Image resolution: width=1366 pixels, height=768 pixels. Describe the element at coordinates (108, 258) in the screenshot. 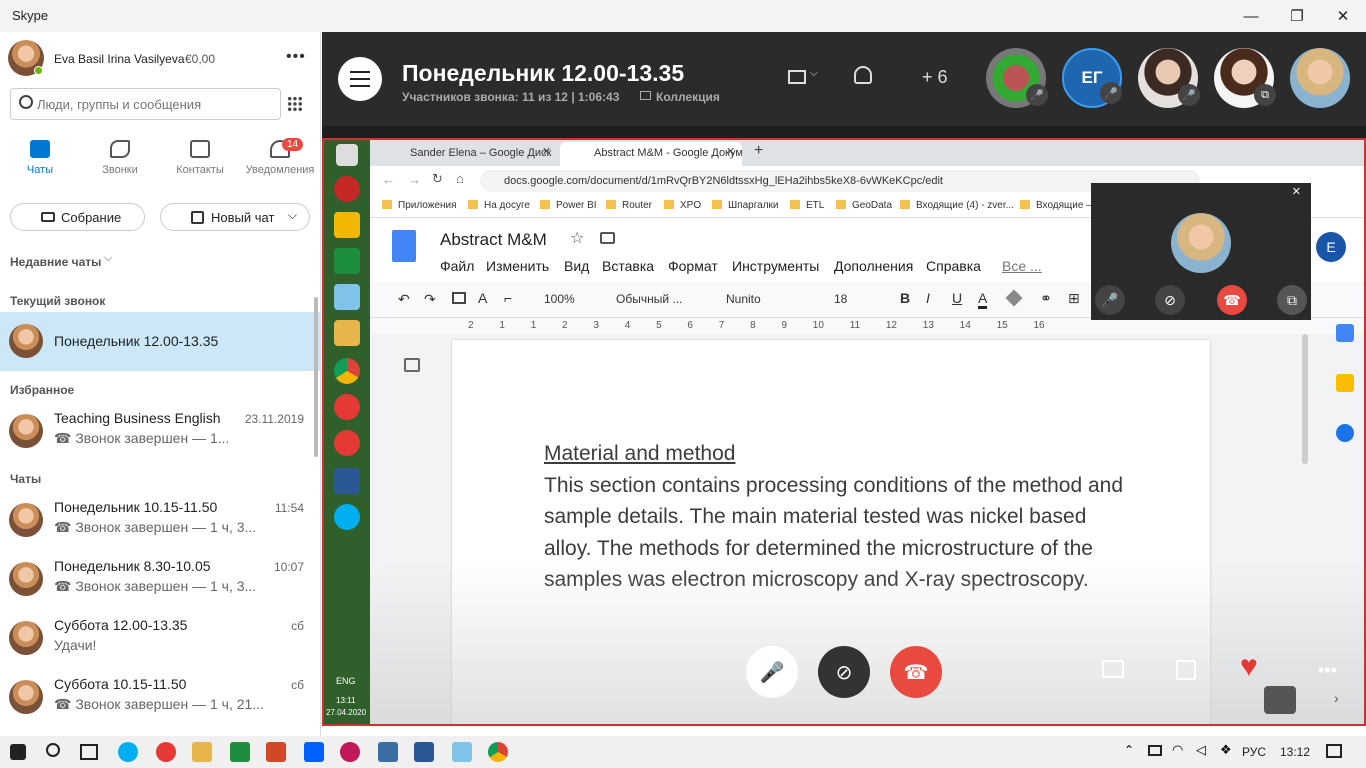

I see `chevron-down-icon: ⌵` at that location.